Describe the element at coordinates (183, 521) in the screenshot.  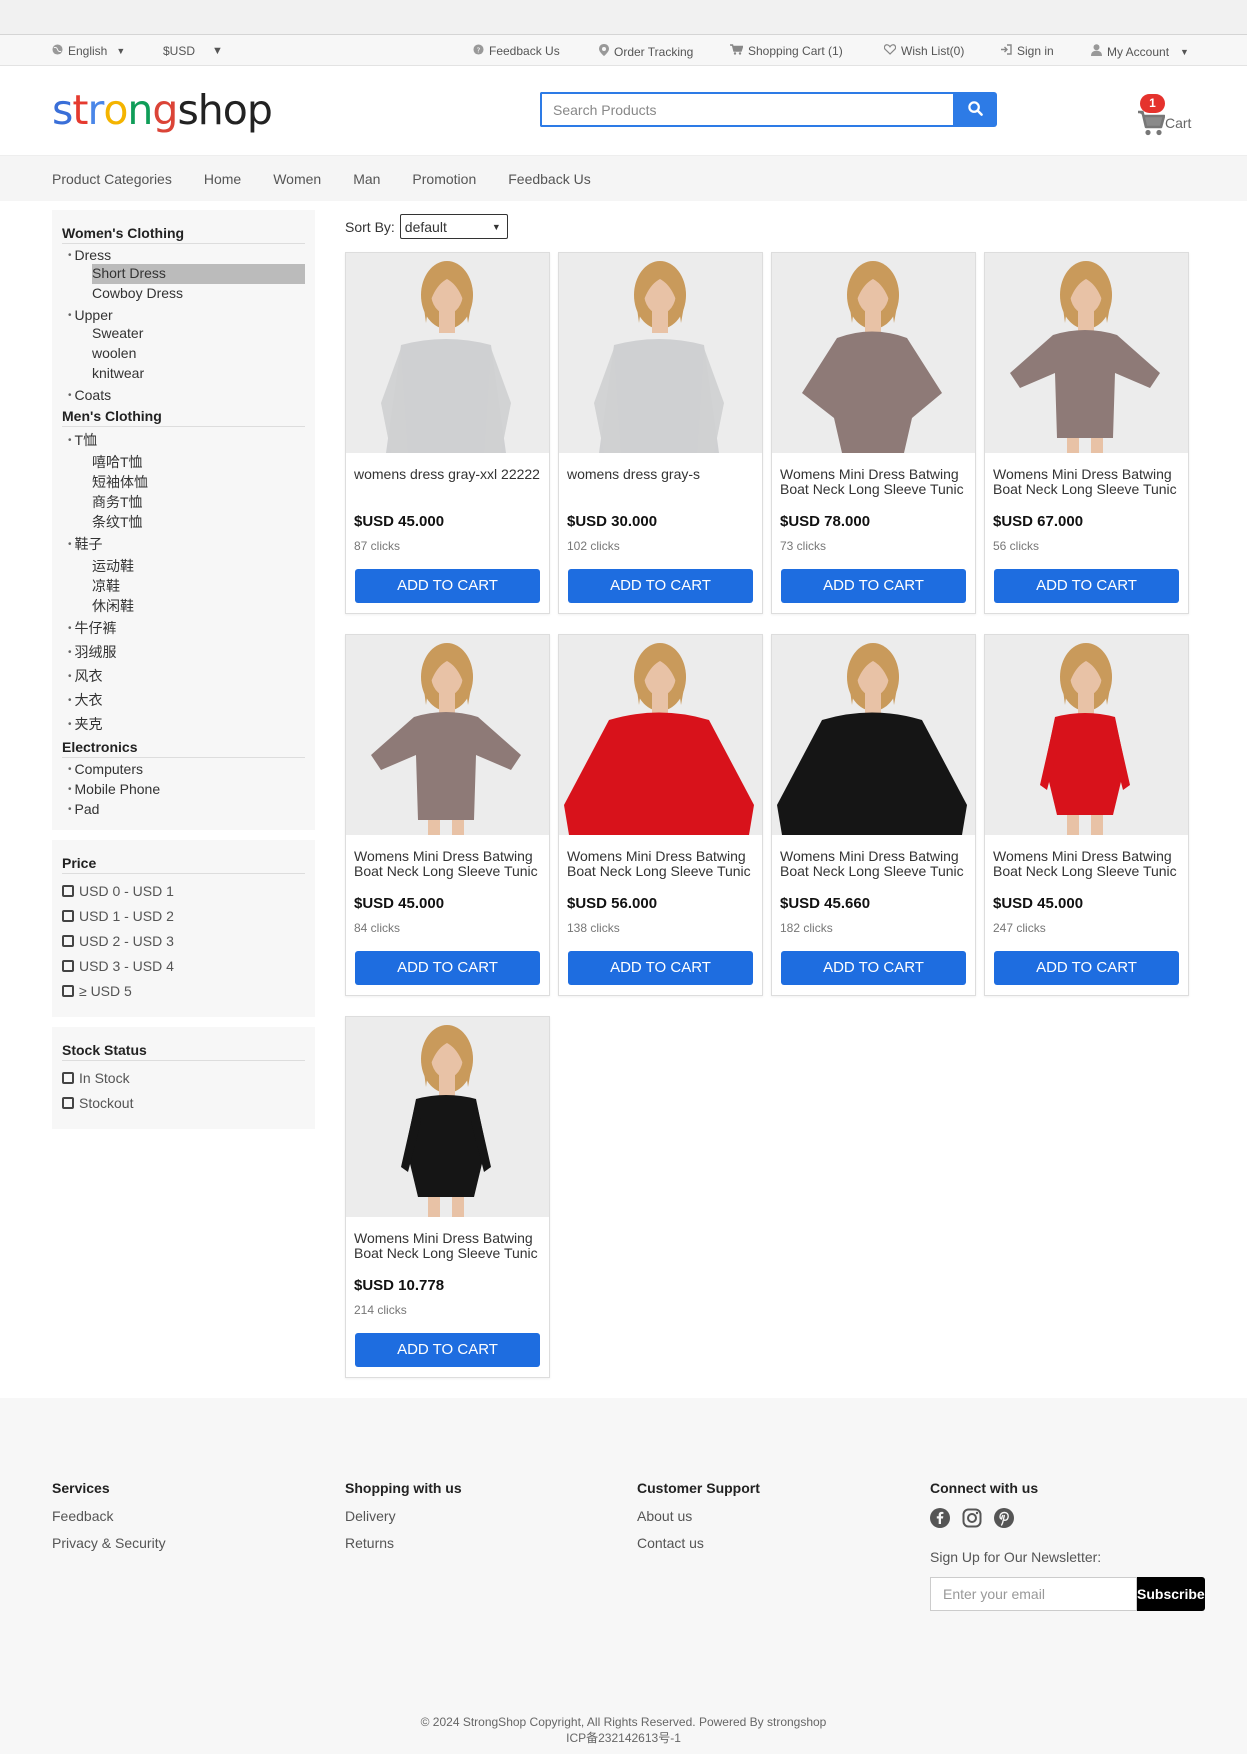
I see `subcategory-item: 条纹T恤` at that location.